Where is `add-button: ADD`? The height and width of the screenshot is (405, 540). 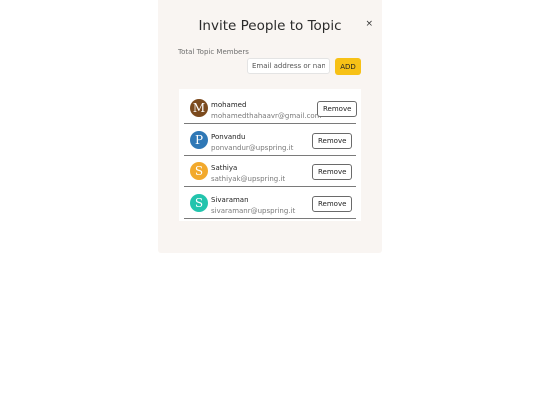 add-button: ADD is located at coordinates (348, 66).